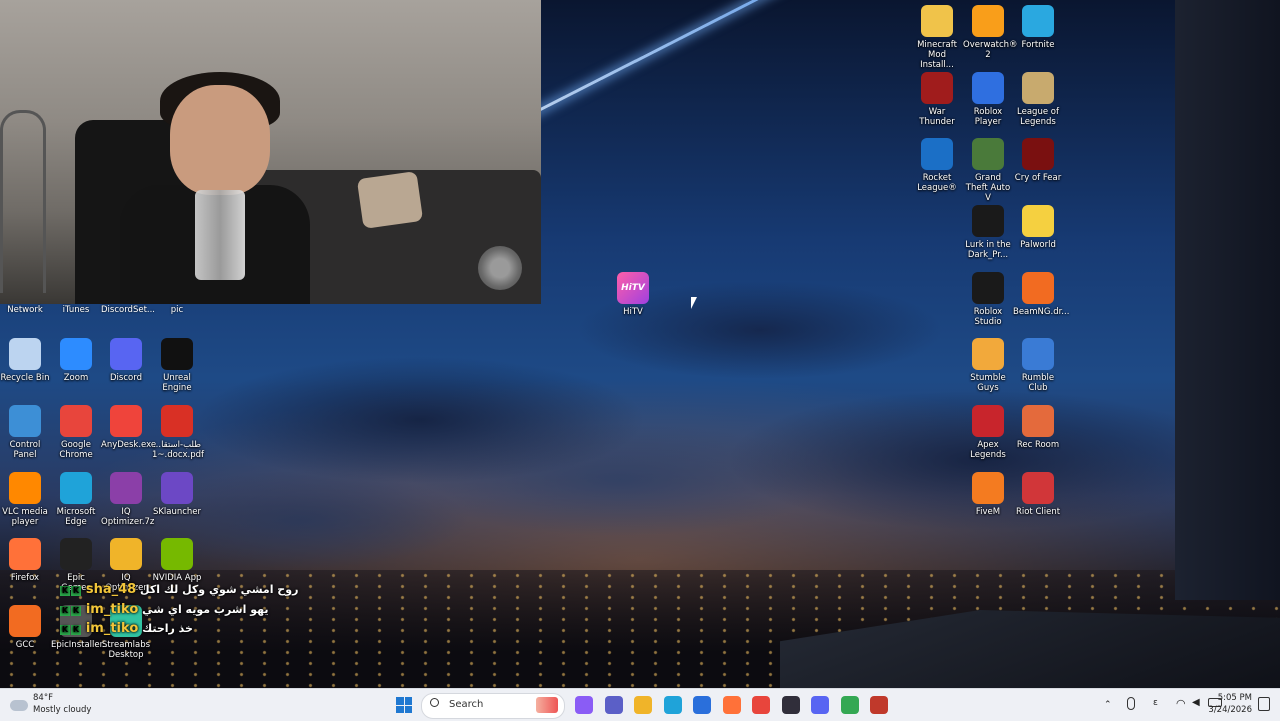 The height and width of the screenshot is (721, 1280). I want to click on desktop-icon-label: Stumble Guys, so click(988, 383).